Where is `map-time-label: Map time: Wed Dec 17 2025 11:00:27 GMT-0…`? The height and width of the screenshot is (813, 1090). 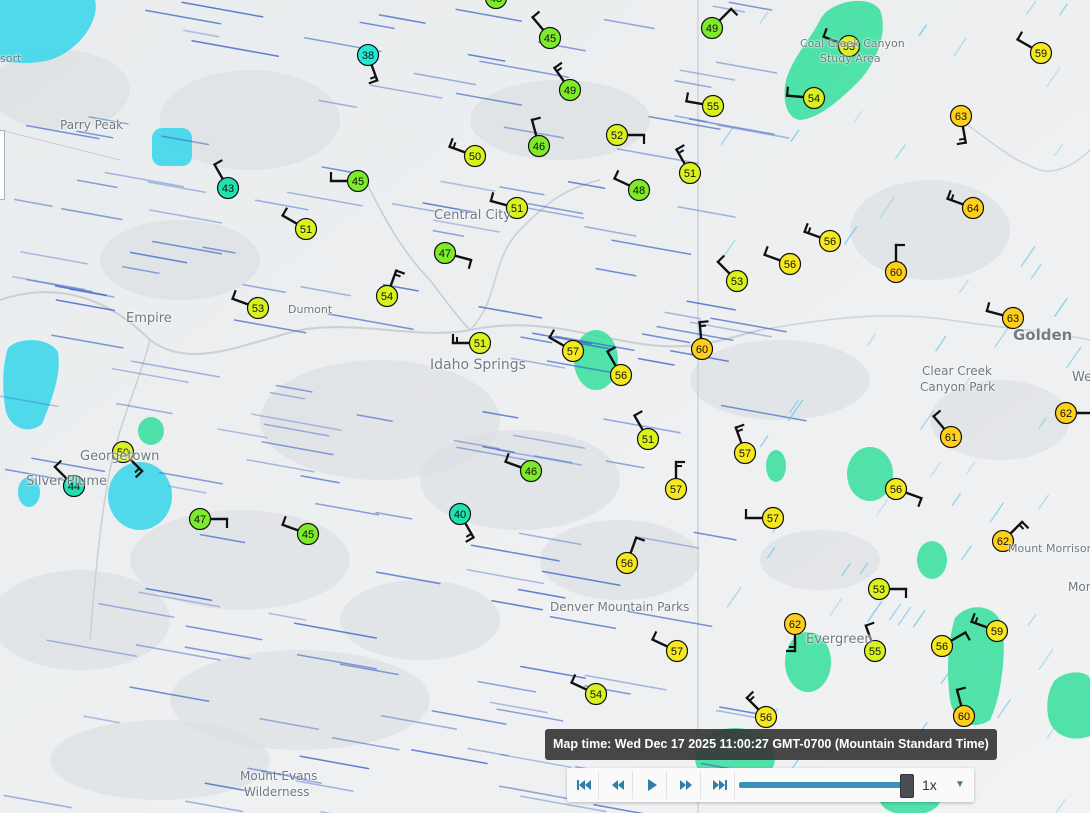 map-time-label: Map time: Wed Dec 17 2025 11:00:27 GMT-0… is located at coordinates (771, 744).